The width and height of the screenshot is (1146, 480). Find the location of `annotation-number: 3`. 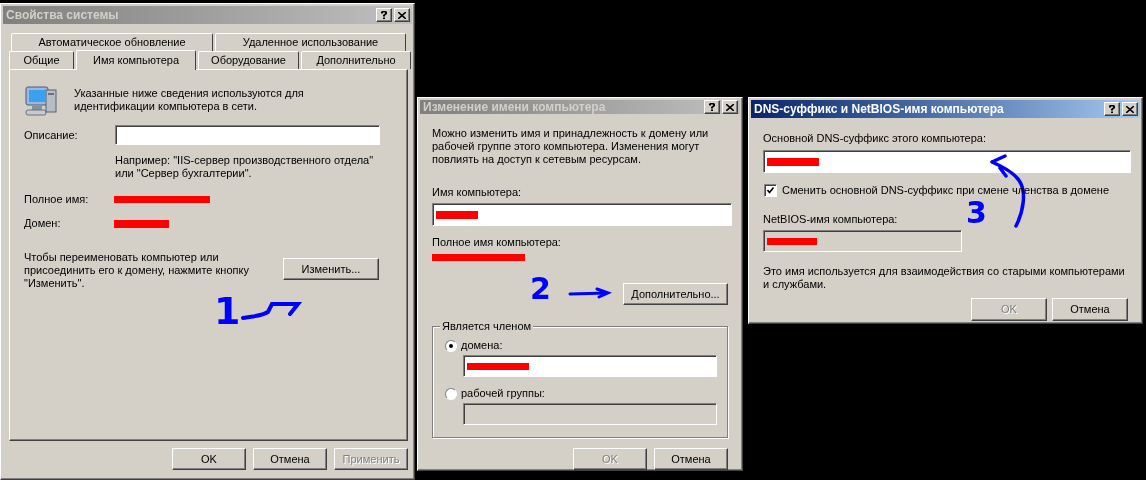

annotation-number: 3 is located at coordinates (976, 213).